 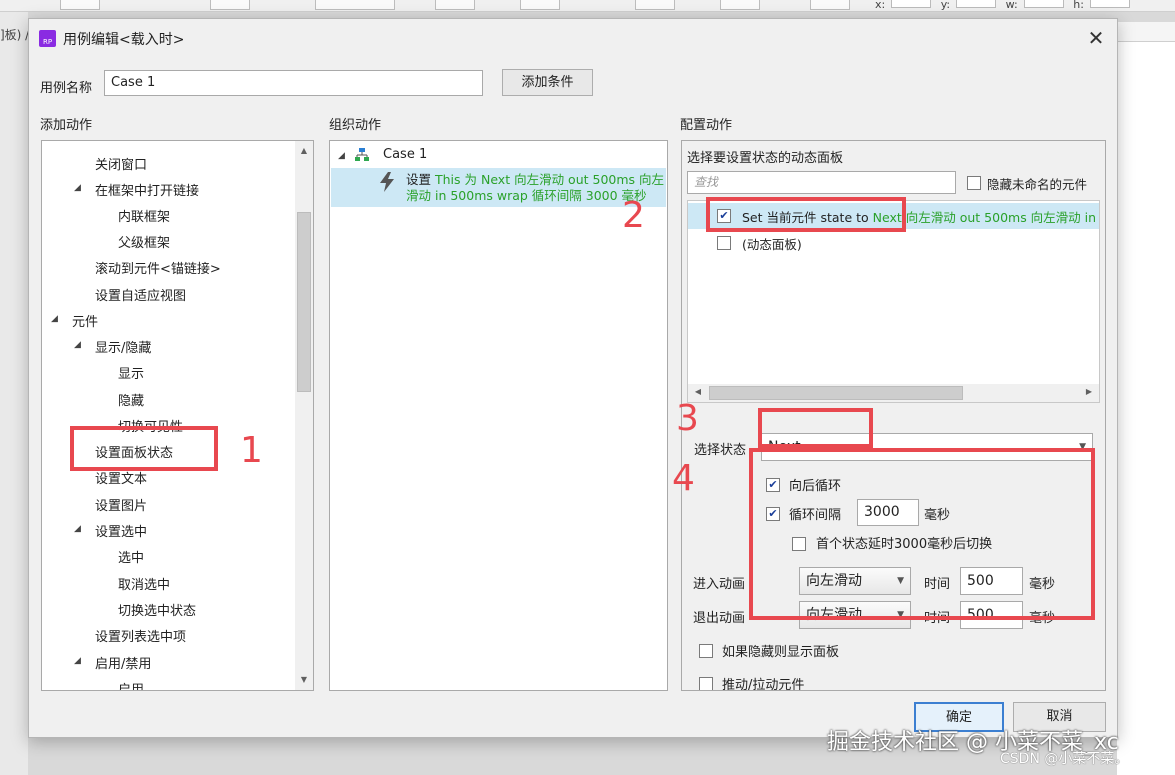 What do you see at coordinates (633, 215) in the screenshot?
I see `annotation-number-2: 2` at bounding box center [633, 215].